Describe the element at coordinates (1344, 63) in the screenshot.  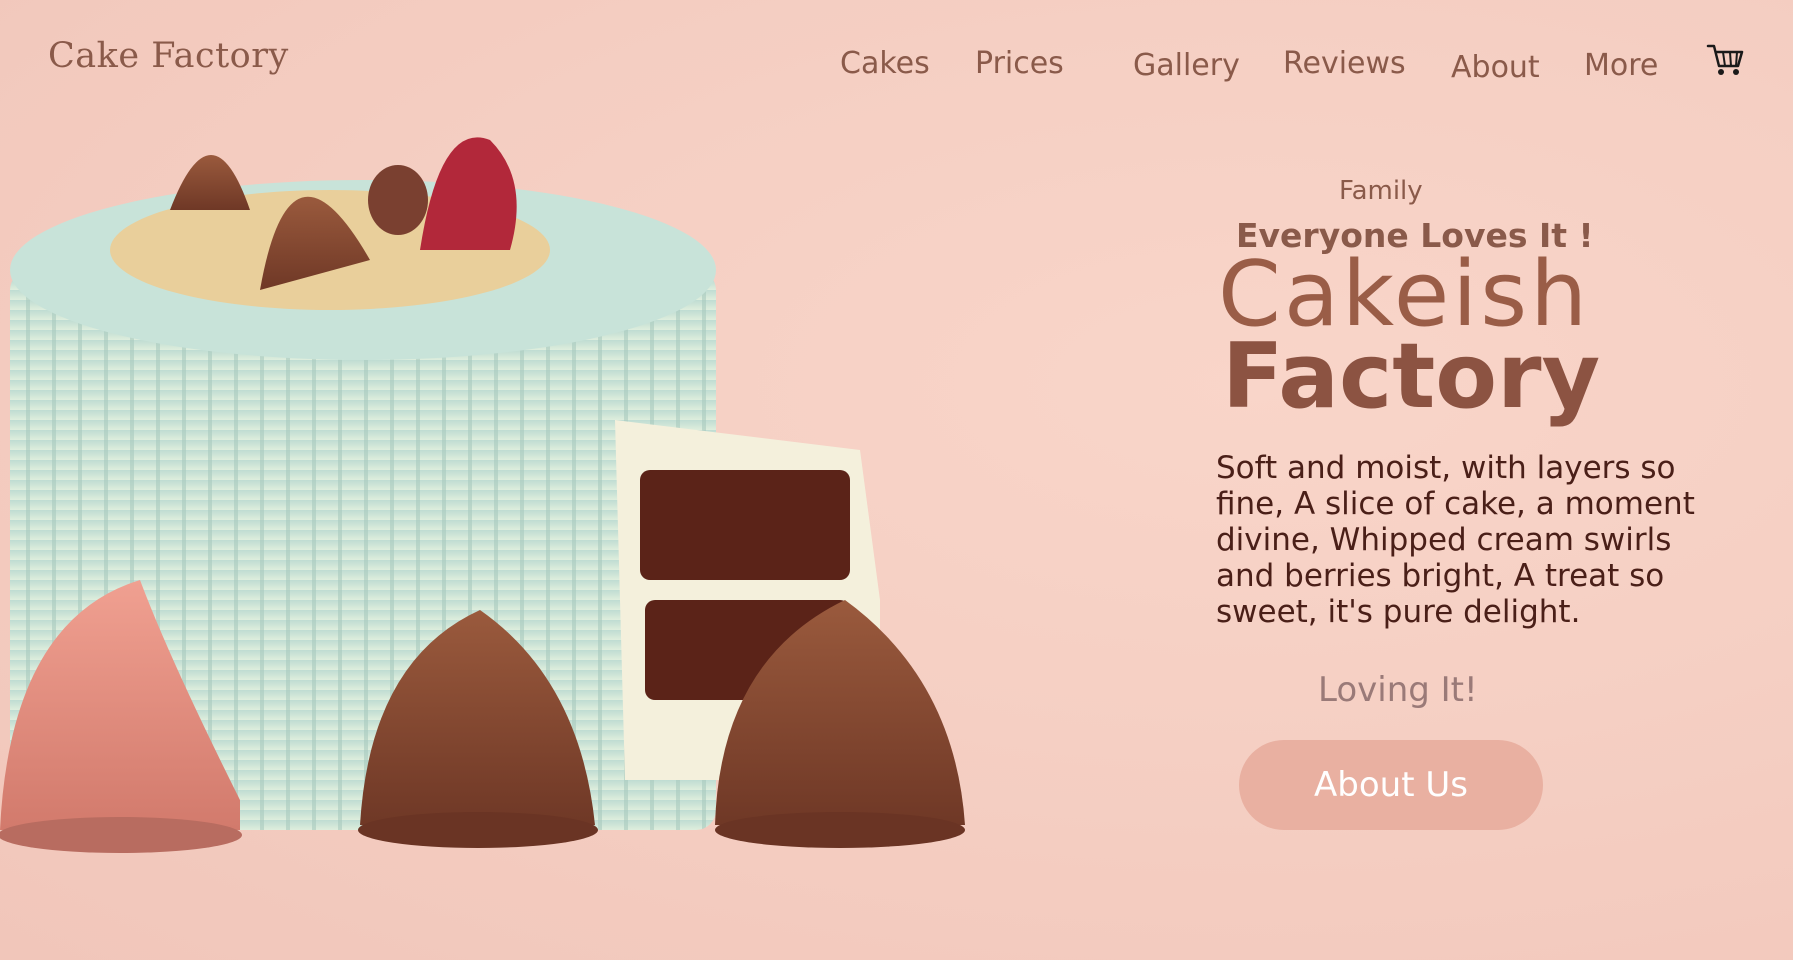
I see `nav-item-reviews: Reviews` at that location.